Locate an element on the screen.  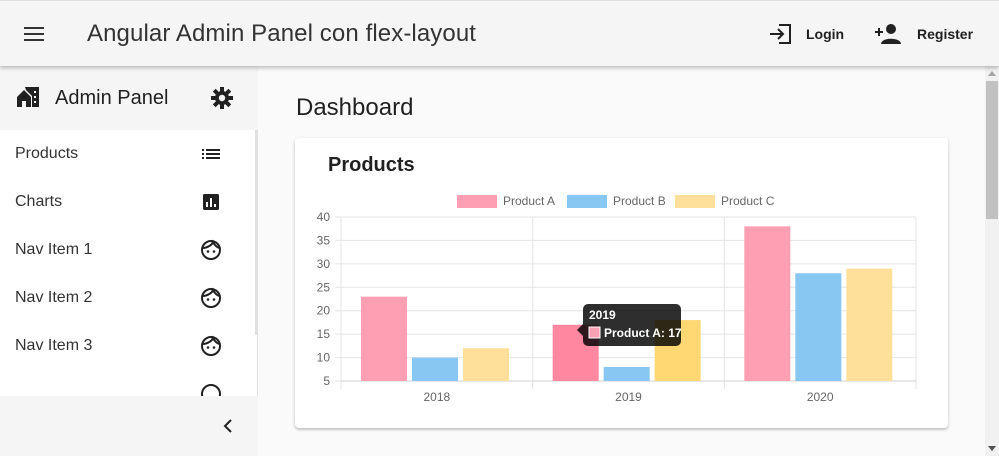
sidebar-header: Admin Panel is located at coordinates (129, 98).